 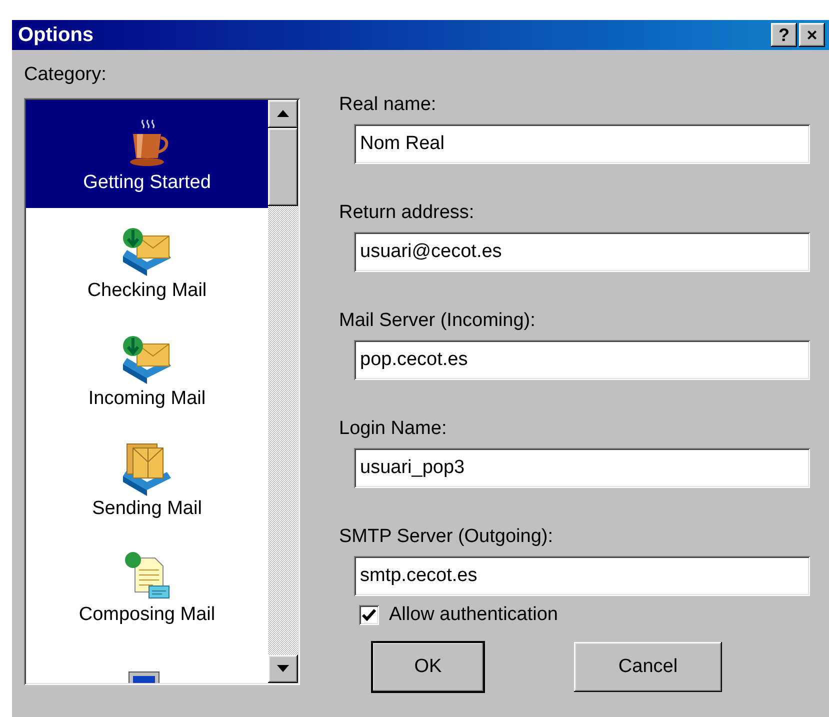 I want to click on close-button: ×, so click(x=812, y=35).